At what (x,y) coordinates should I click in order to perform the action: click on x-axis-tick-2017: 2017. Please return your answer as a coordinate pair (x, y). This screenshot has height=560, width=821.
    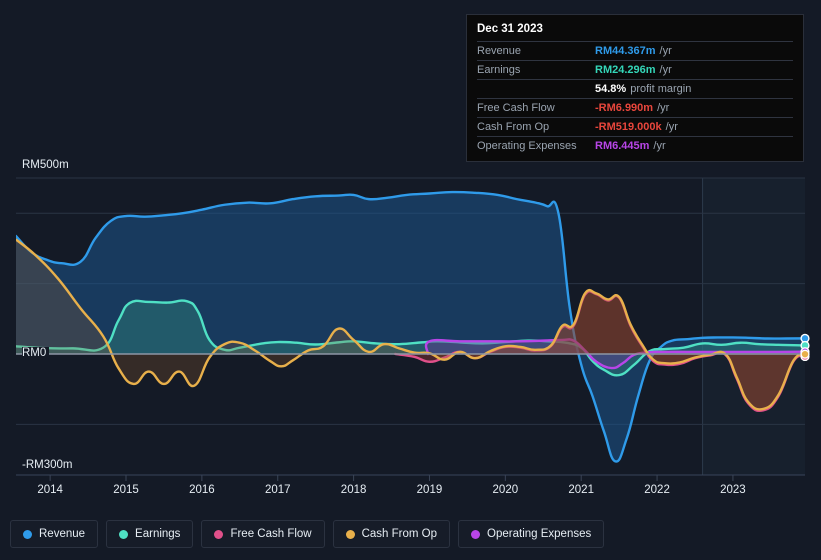
    Looking at the image, I should click on (277, 490).